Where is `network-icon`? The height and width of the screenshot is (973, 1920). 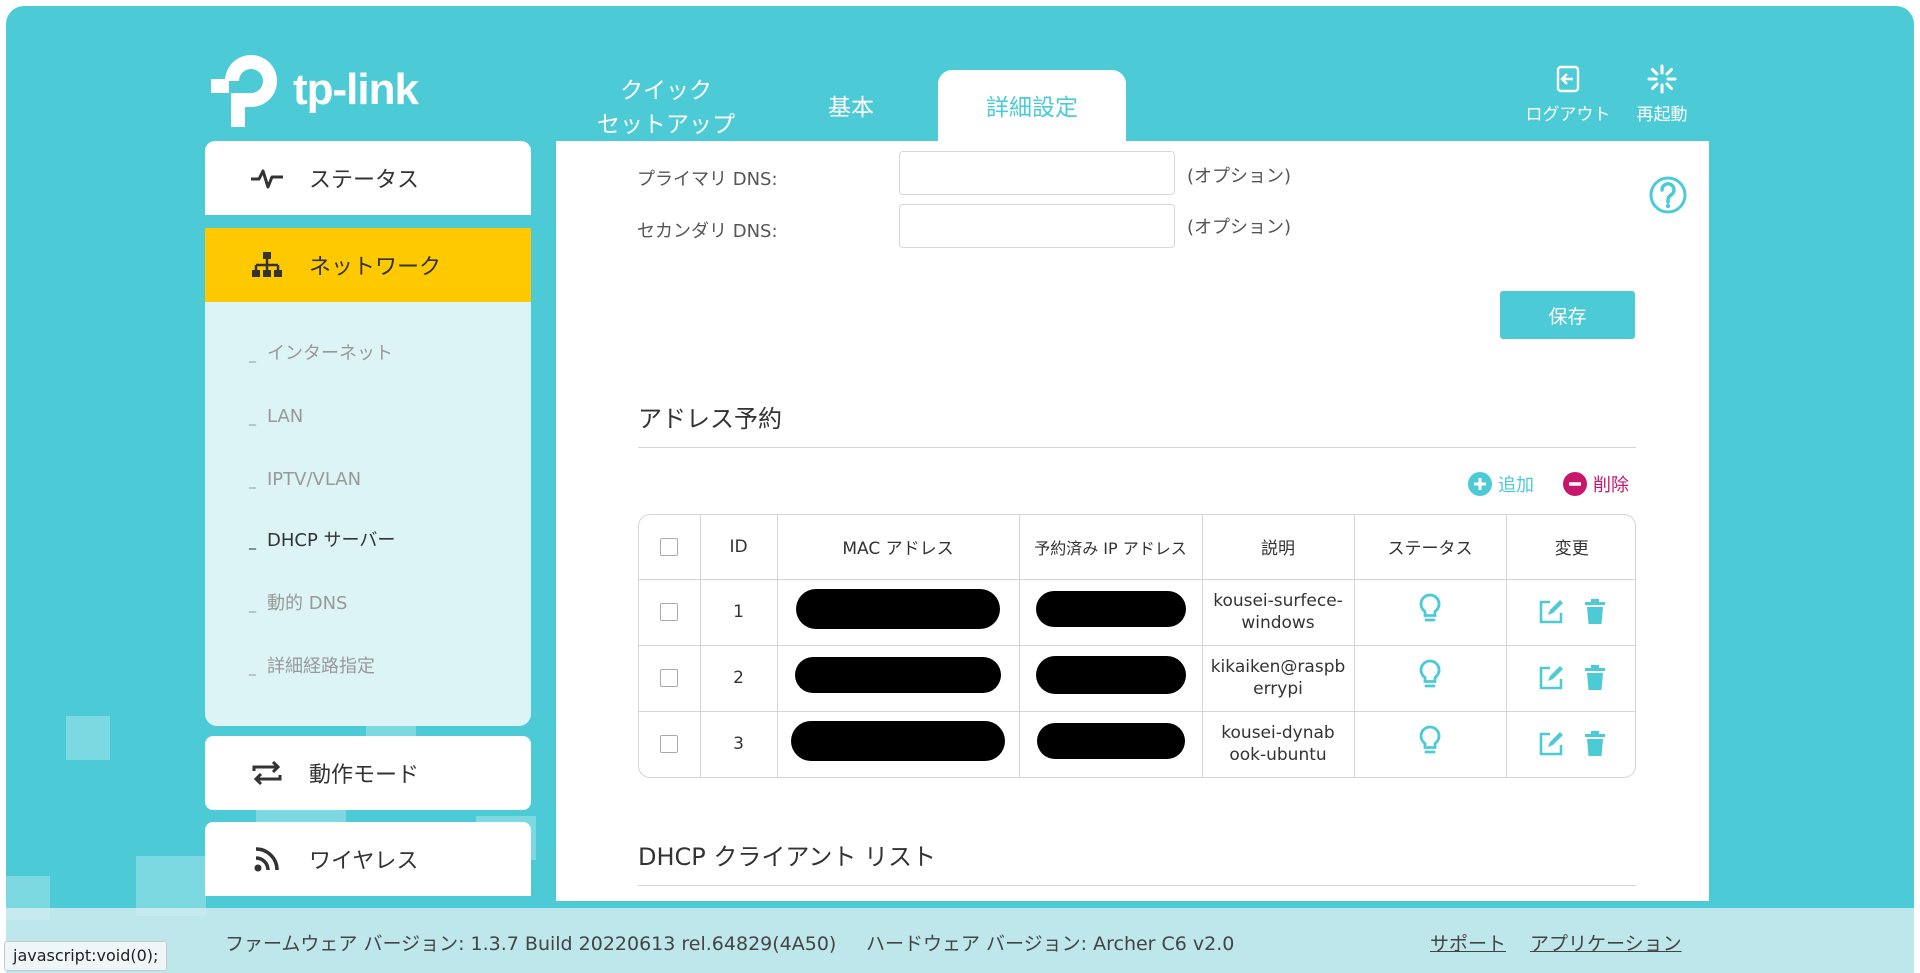 network-icon is located at coordinates (267, 265).